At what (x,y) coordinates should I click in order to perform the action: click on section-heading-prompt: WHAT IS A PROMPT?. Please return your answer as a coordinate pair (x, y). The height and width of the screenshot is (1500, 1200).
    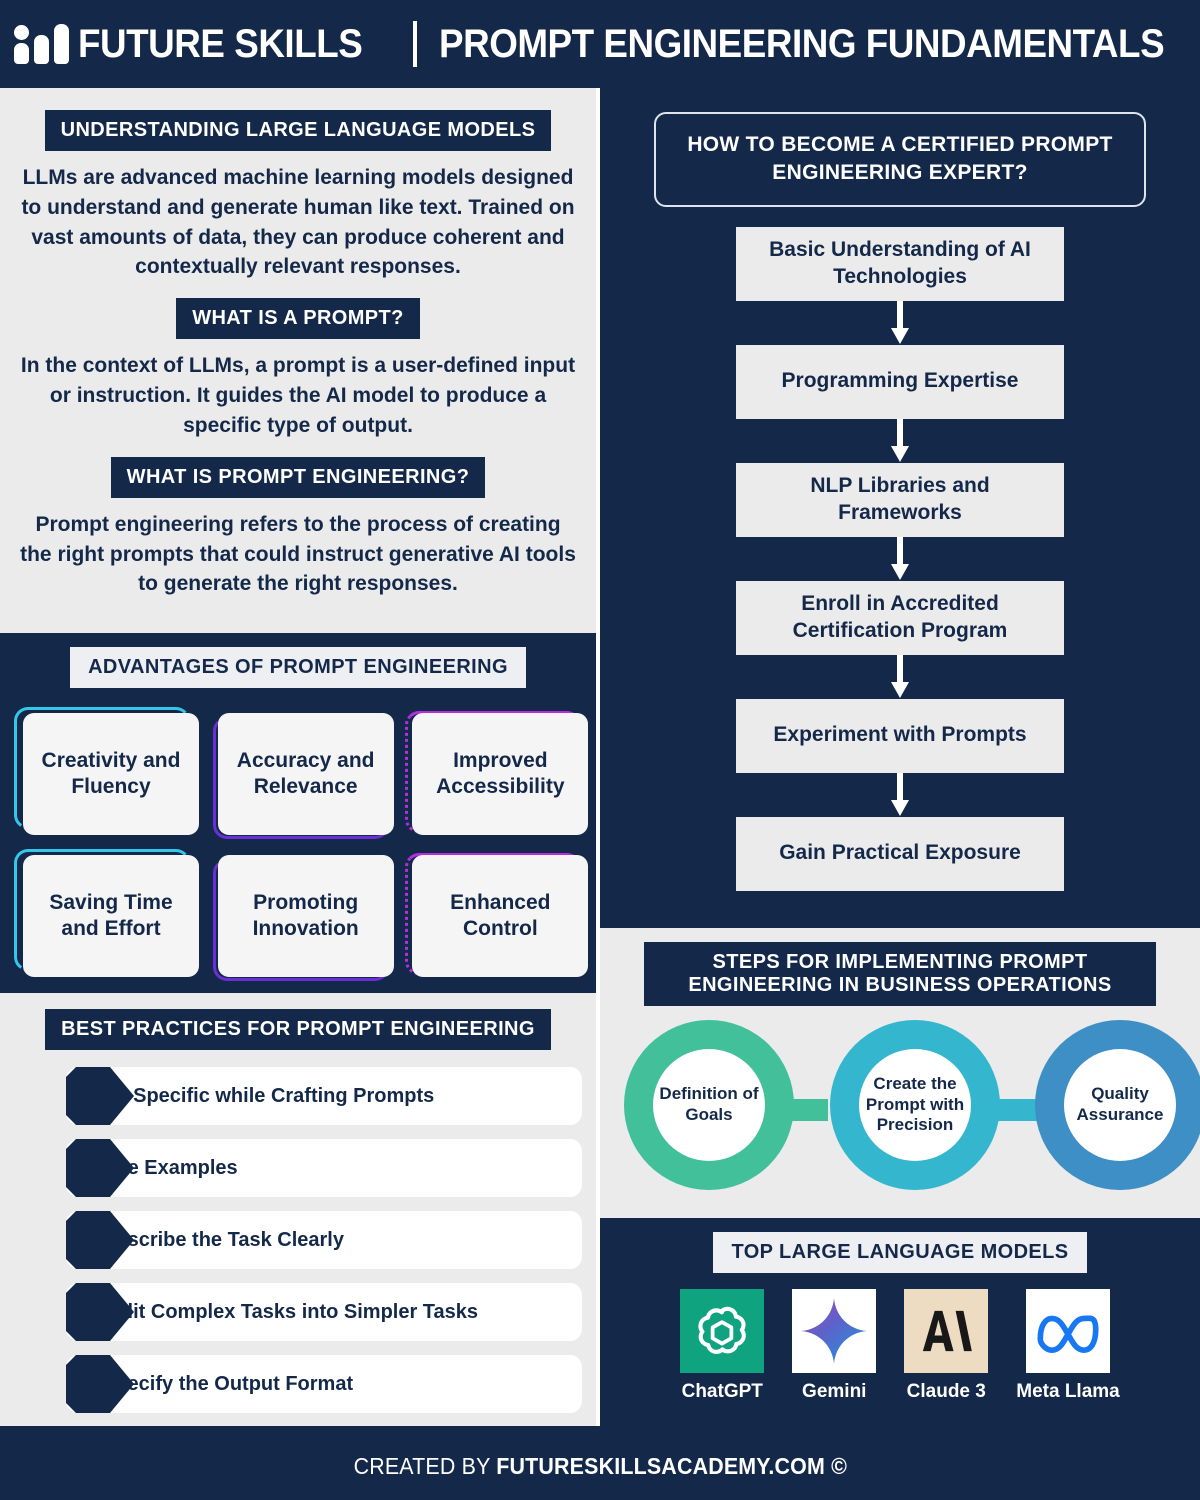
    Looking at the image, I should click on (298, 319).